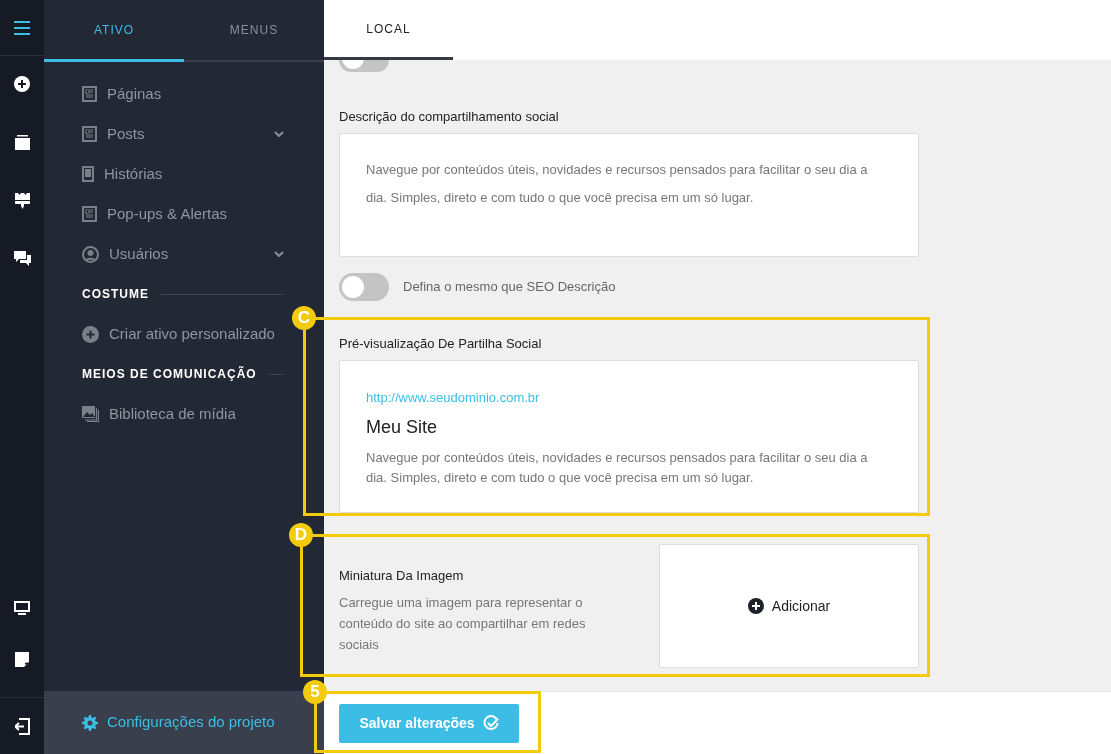  Describe the element at coordinates (22, 142) in the screenshot. I see `cards-icon` at that location.